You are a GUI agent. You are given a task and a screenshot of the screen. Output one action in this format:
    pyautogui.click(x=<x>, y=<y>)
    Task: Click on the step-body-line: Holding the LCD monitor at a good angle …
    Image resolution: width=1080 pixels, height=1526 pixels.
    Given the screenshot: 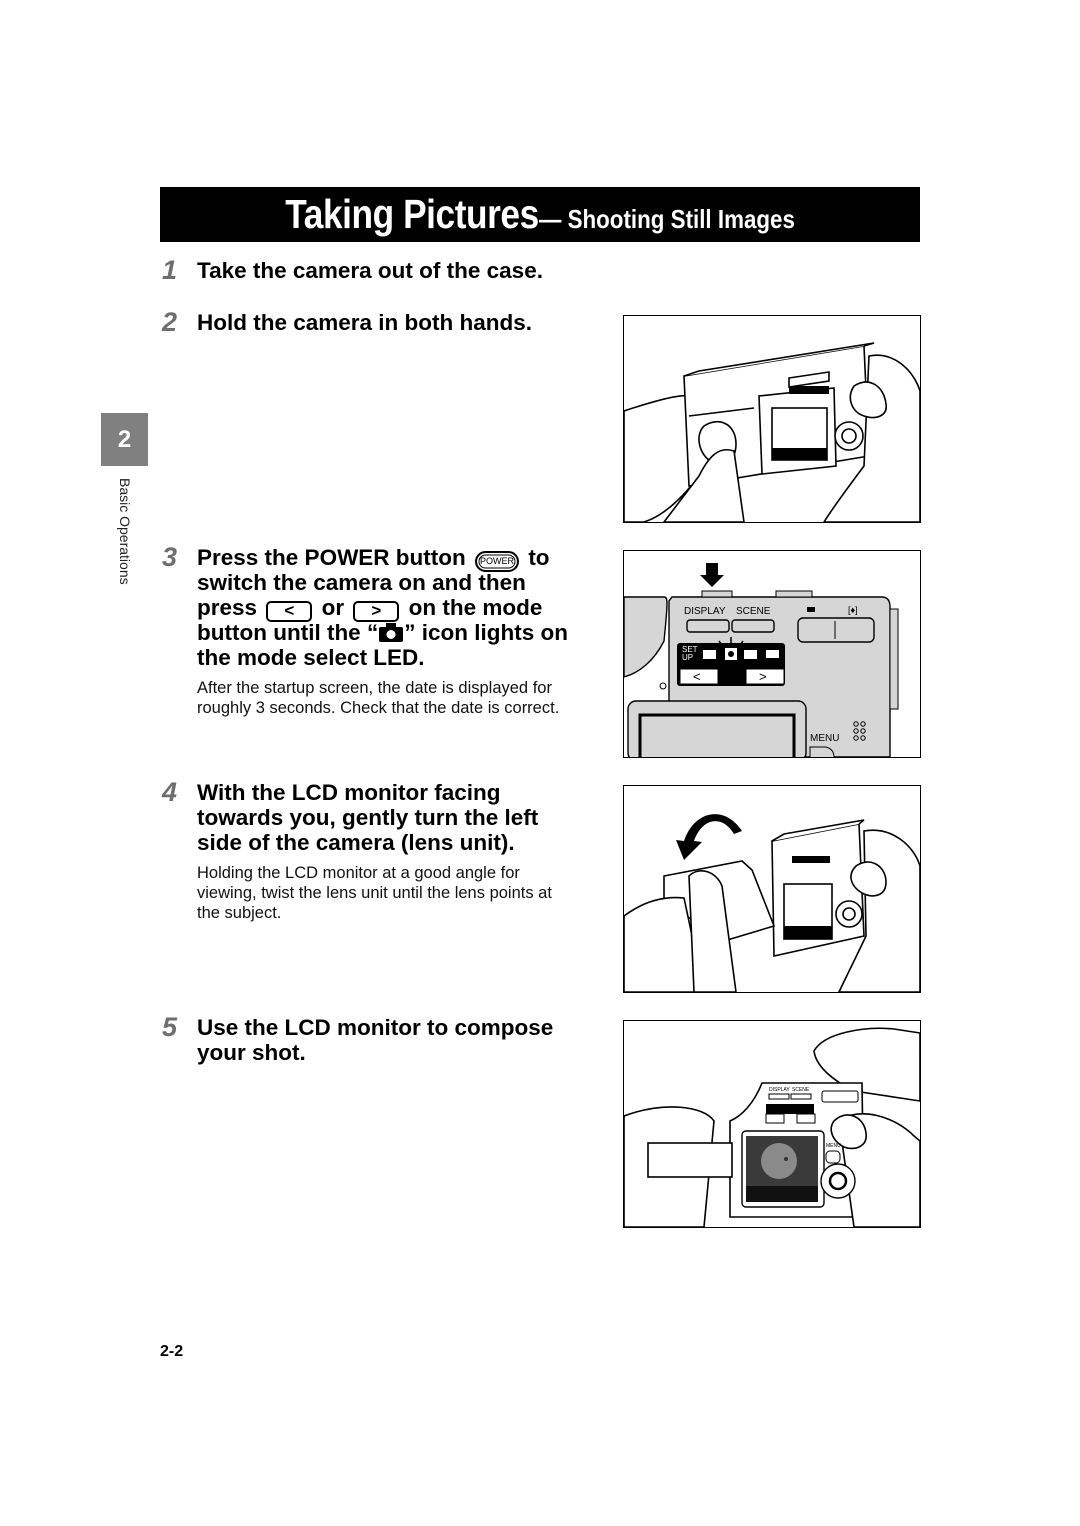 What is the action you would take?
    pyautogui.click(x=358, y=873)
    